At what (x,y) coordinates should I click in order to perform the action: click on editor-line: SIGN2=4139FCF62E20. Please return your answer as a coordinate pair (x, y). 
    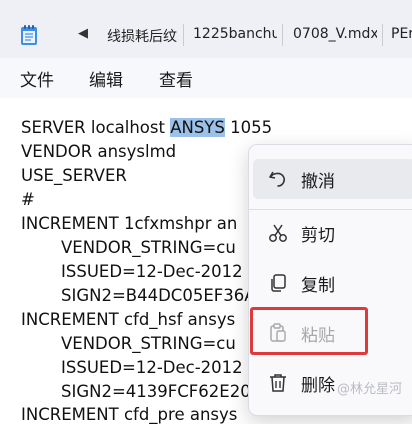
    Looking at the image, I should click on (156, 391).